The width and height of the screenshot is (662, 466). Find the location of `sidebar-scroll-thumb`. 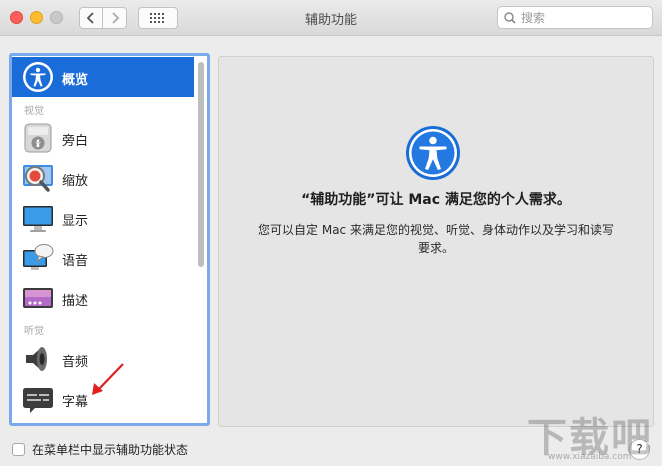

sidebar-scroll-thumb is located at coordinates (201, 164).